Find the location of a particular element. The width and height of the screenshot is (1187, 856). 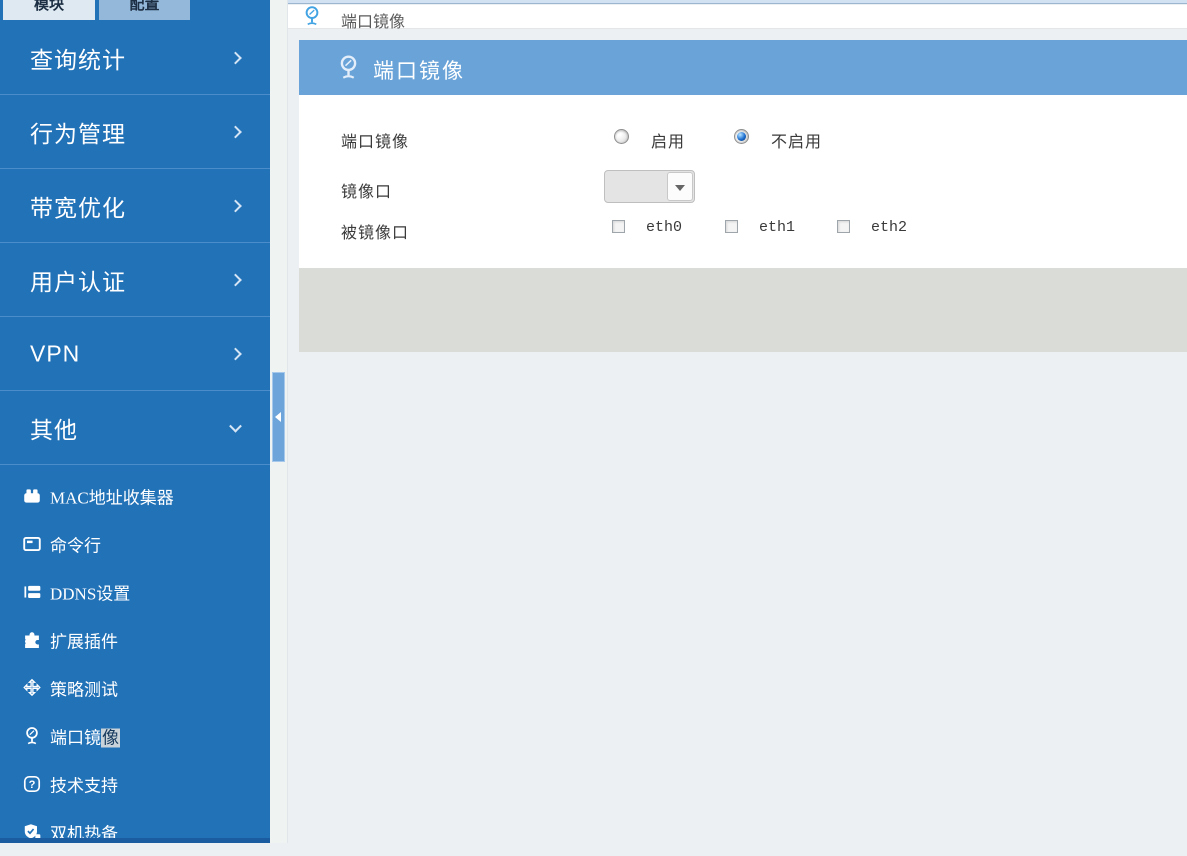

content-top-strip is located at coordinates (737, 2).